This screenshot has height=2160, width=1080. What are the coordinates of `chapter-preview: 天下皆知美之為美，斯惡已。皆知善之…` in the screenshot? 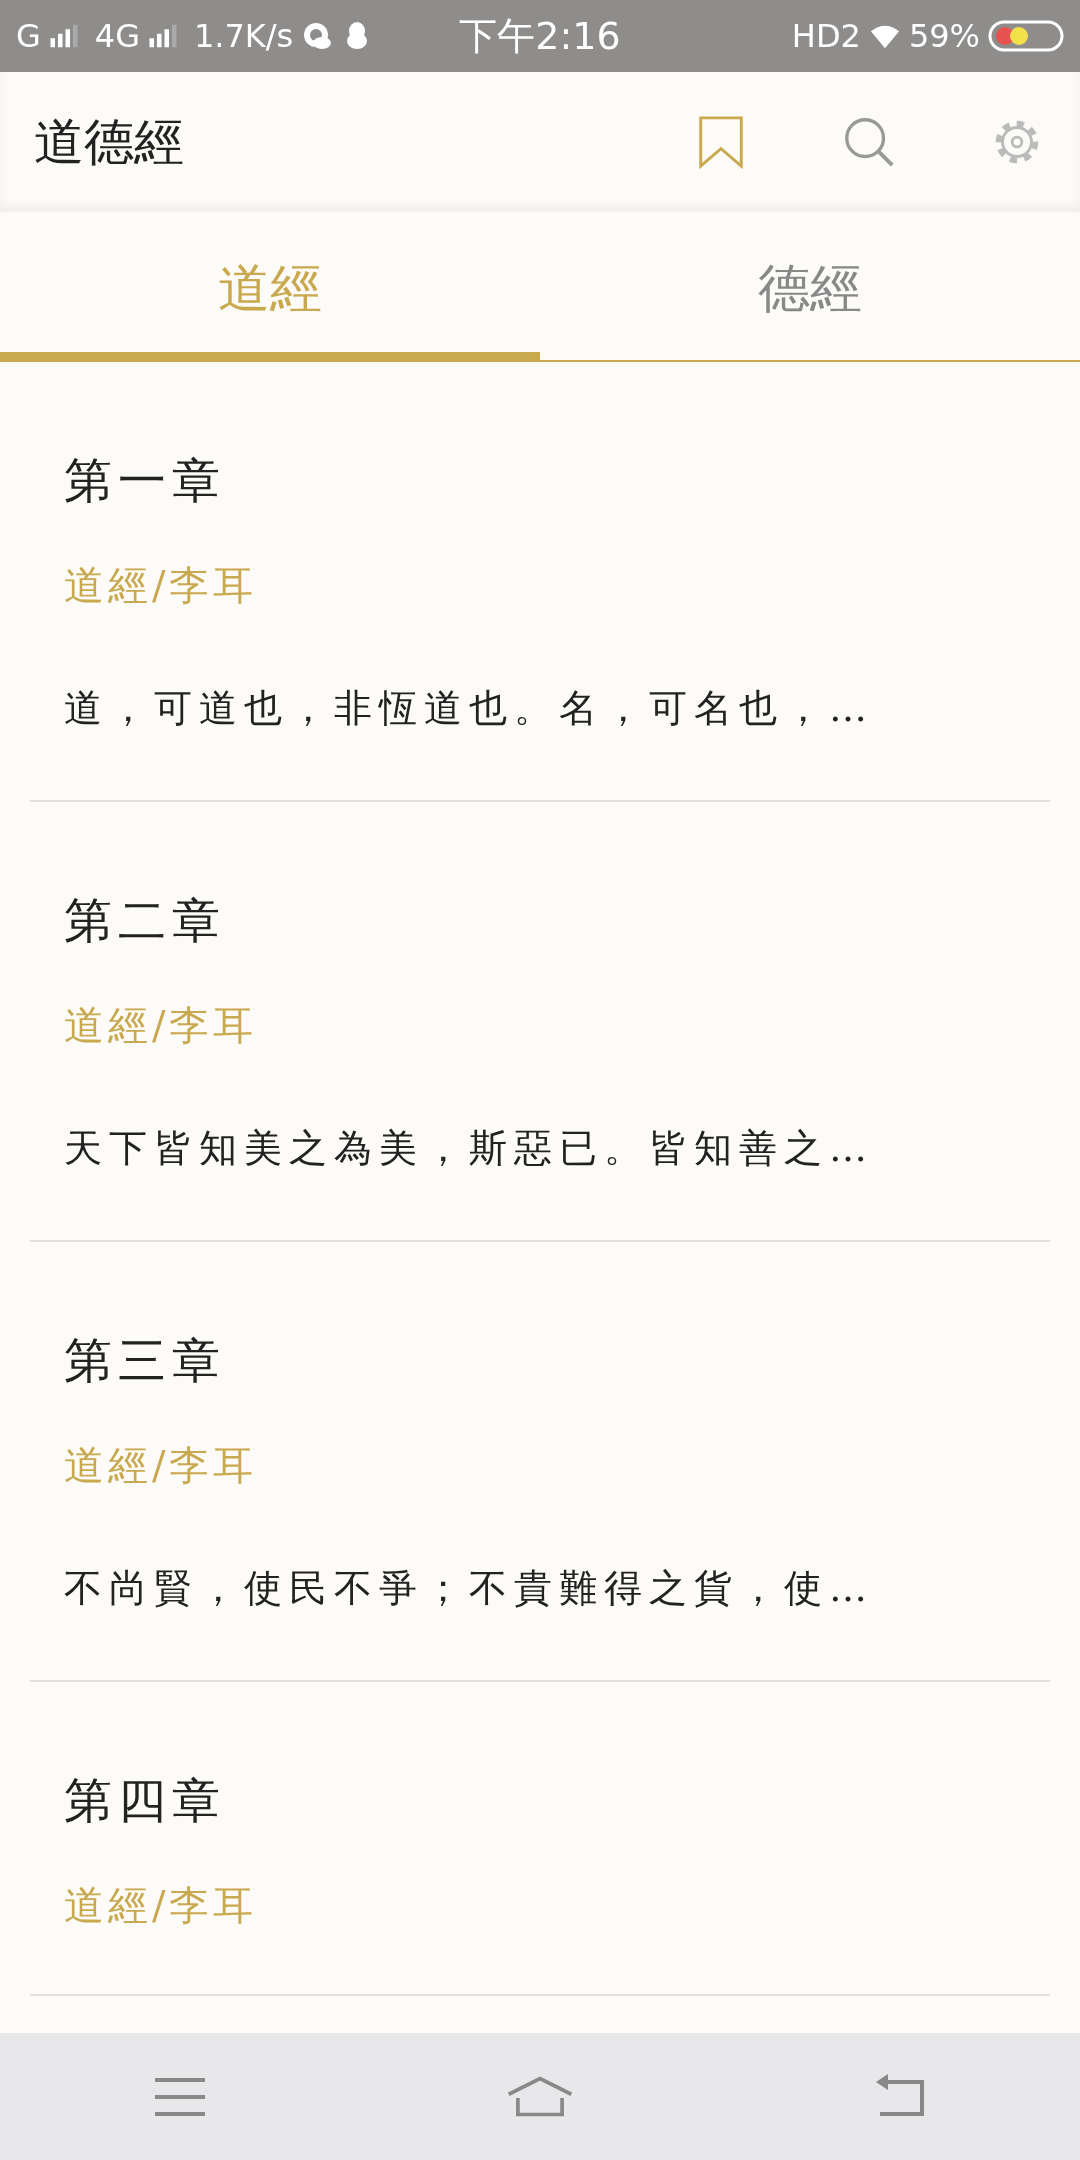 It's located at (469, 1148).